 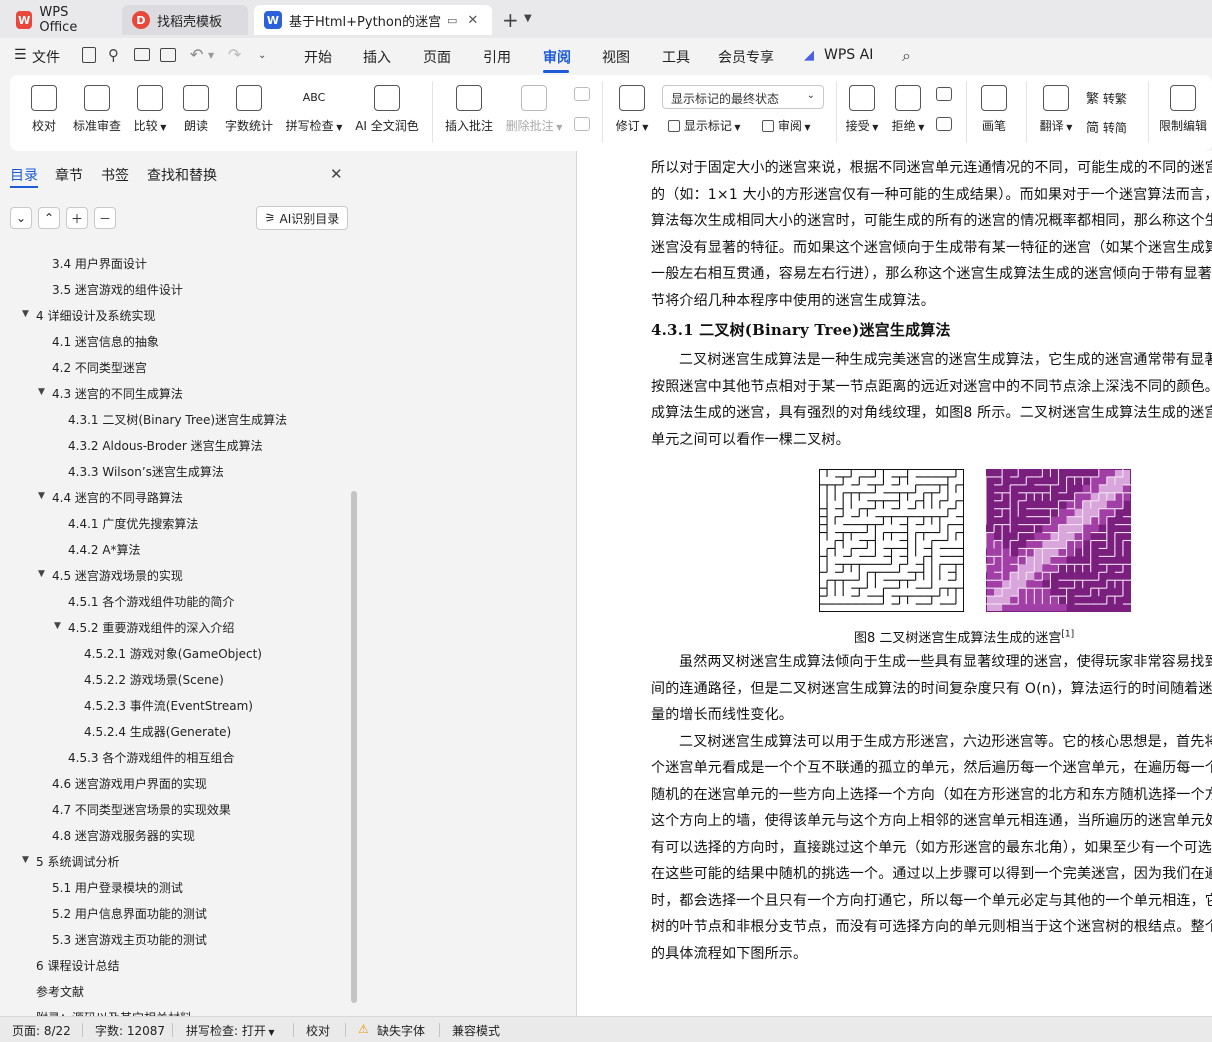 What do you see at coordinates (318, 1030) in the screenshot?
I see `proof-status: 校对` at bounding box center [318, 1030].